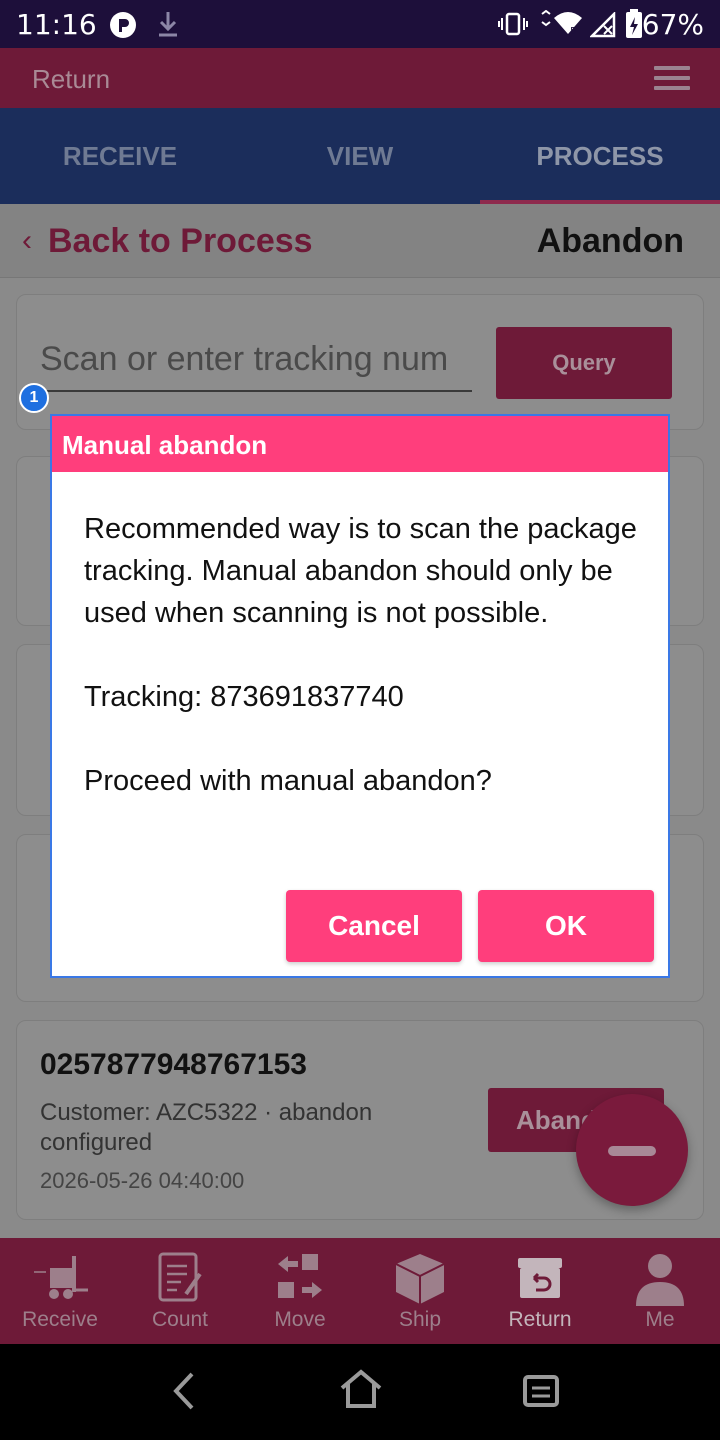 This screenshot has height=1440, width=720. What do you see at coordinates (540, 1319) in the screenshot?
I see `nav-return-label: Return` at bounding box center [540, 1319].